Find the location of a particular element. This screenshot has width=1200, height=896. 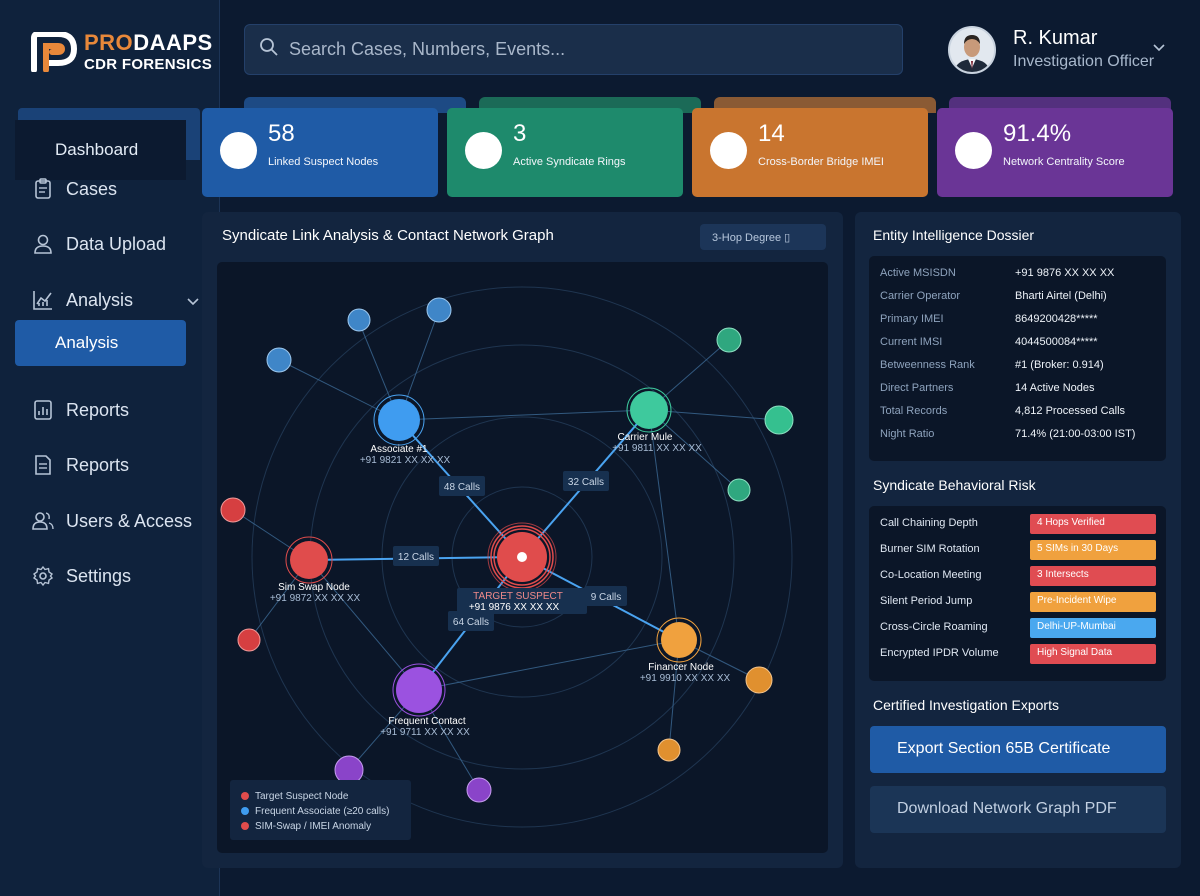

dossier-value: 14 Active Nodes is located at coordinates (1055, 388).